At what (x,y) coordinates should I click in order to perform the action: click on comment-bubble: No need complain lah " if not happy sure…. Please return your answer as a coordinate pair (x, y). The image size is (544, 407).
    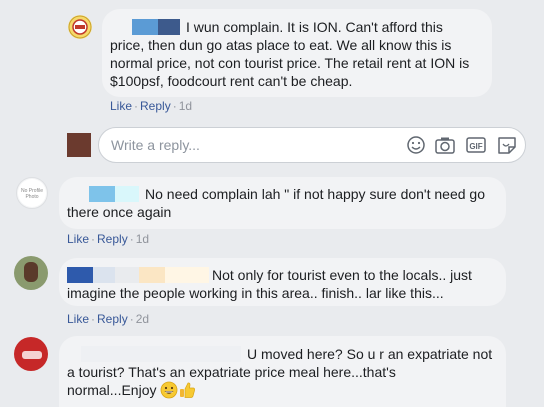
    Looking at the image, I should click on (282, 203).